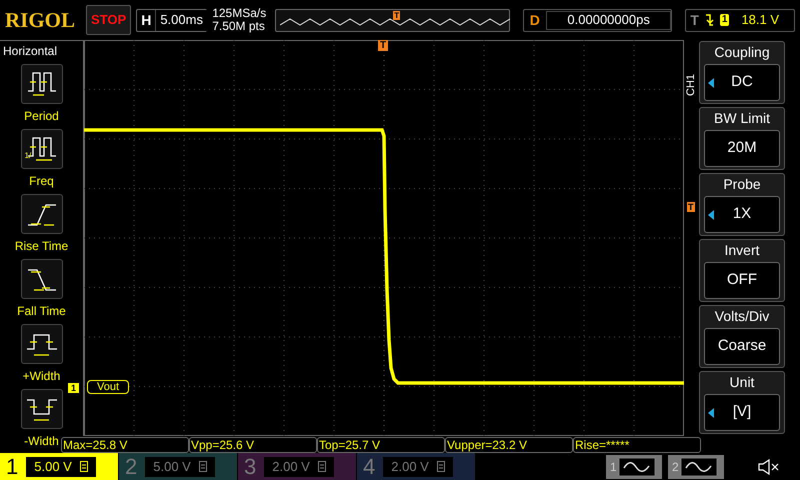 The width and height of the screenshot is (800, 480). What do you see at coordinates (509, 445) in the screenshot?
I see `measurement-readout: Vupper=23.2 V` at bounding box center [509, 445].